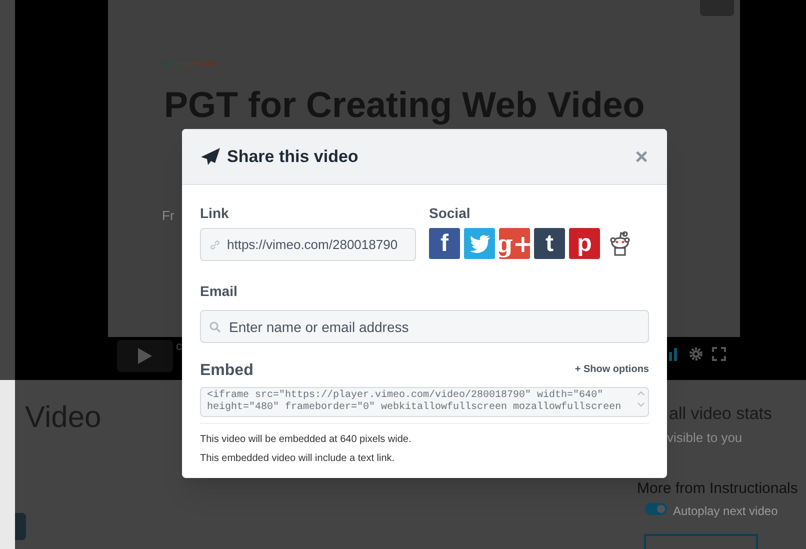 This screenshot has width=806, height=549. I want to click on fullscreen-icon, so click(719, 354).